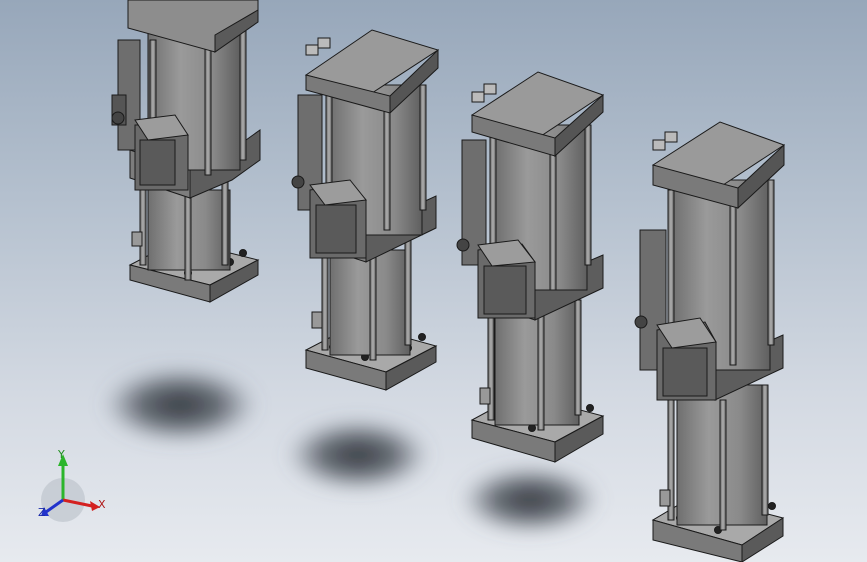 The image size is (867, 562). Describe the element at coordinates (72, 485) in the screenshot. I see `orientation-triad: Y X Z` at that location.